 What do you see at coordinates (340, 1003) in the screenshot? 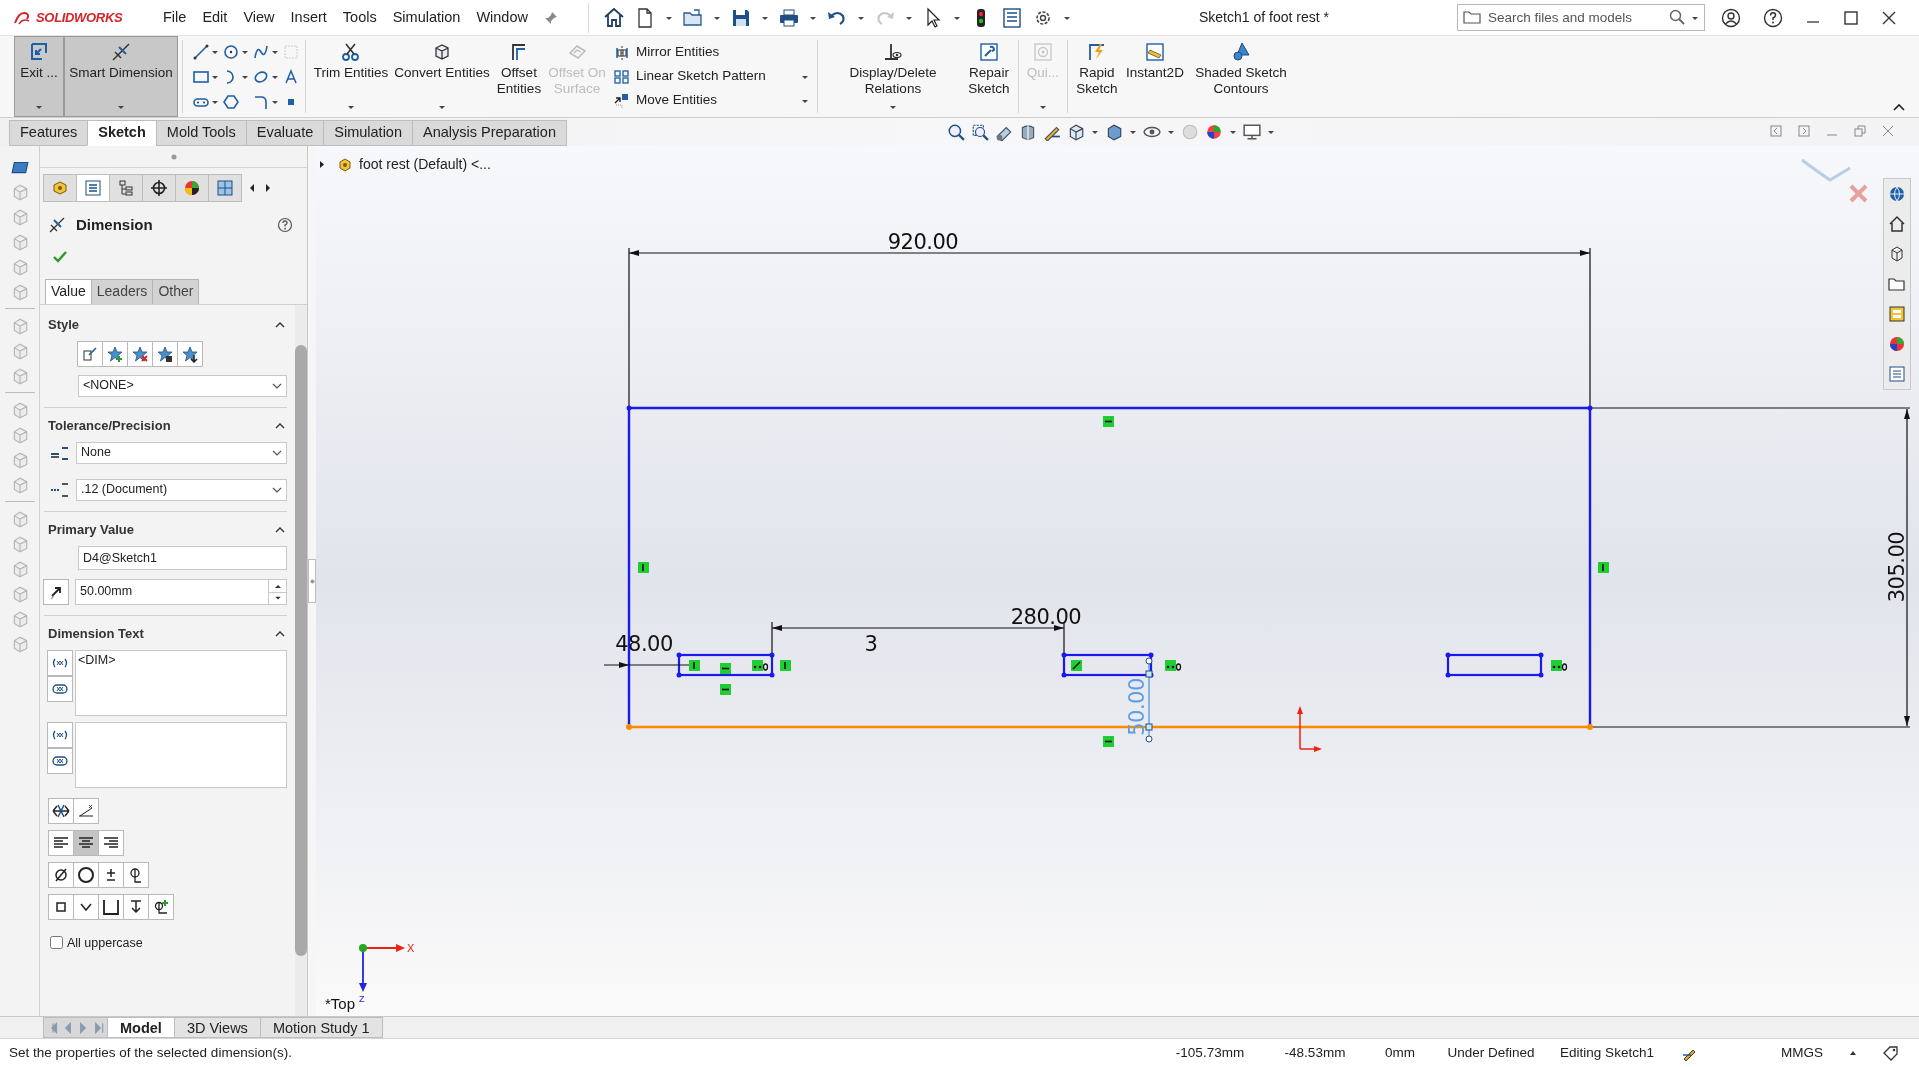
I see `view-name: *Top` at bounding box center [340, 1003].